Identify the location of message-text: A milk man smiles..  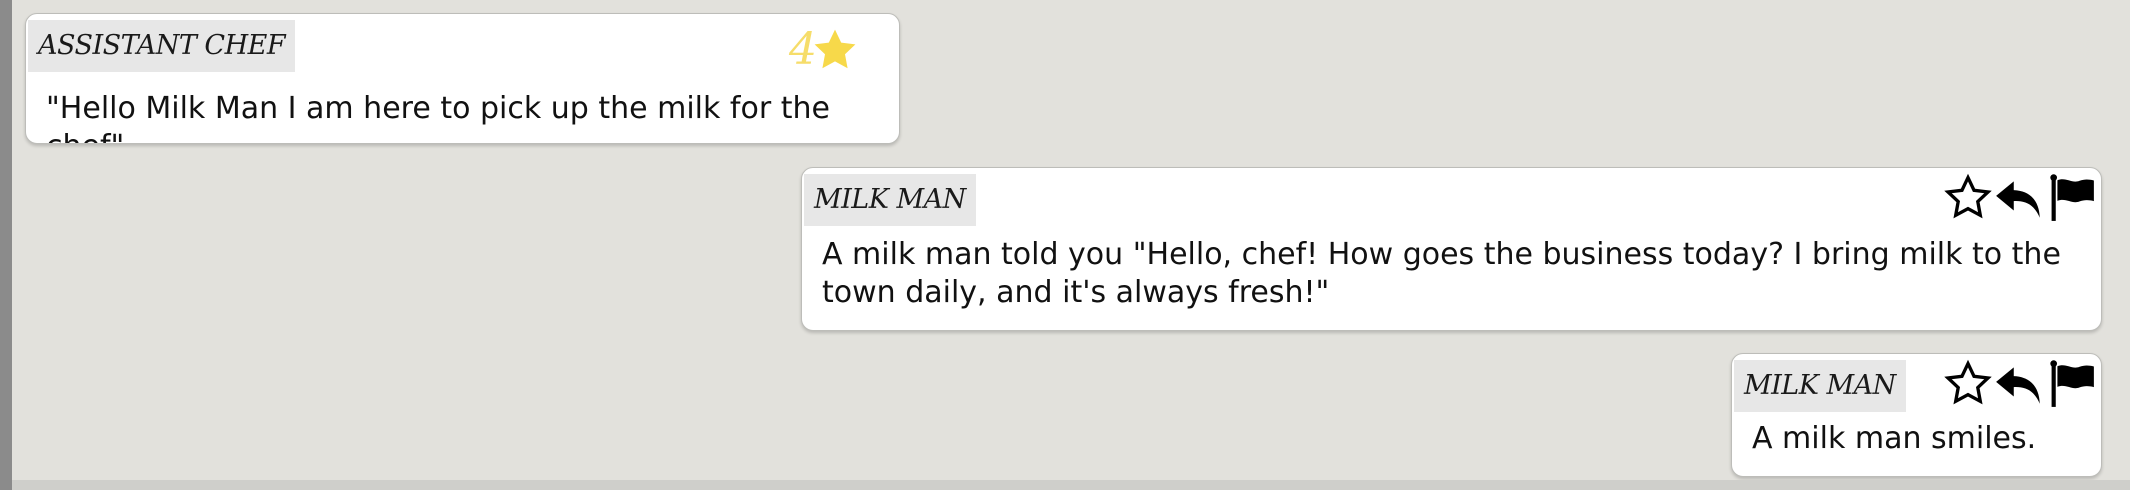
(1894, 438).